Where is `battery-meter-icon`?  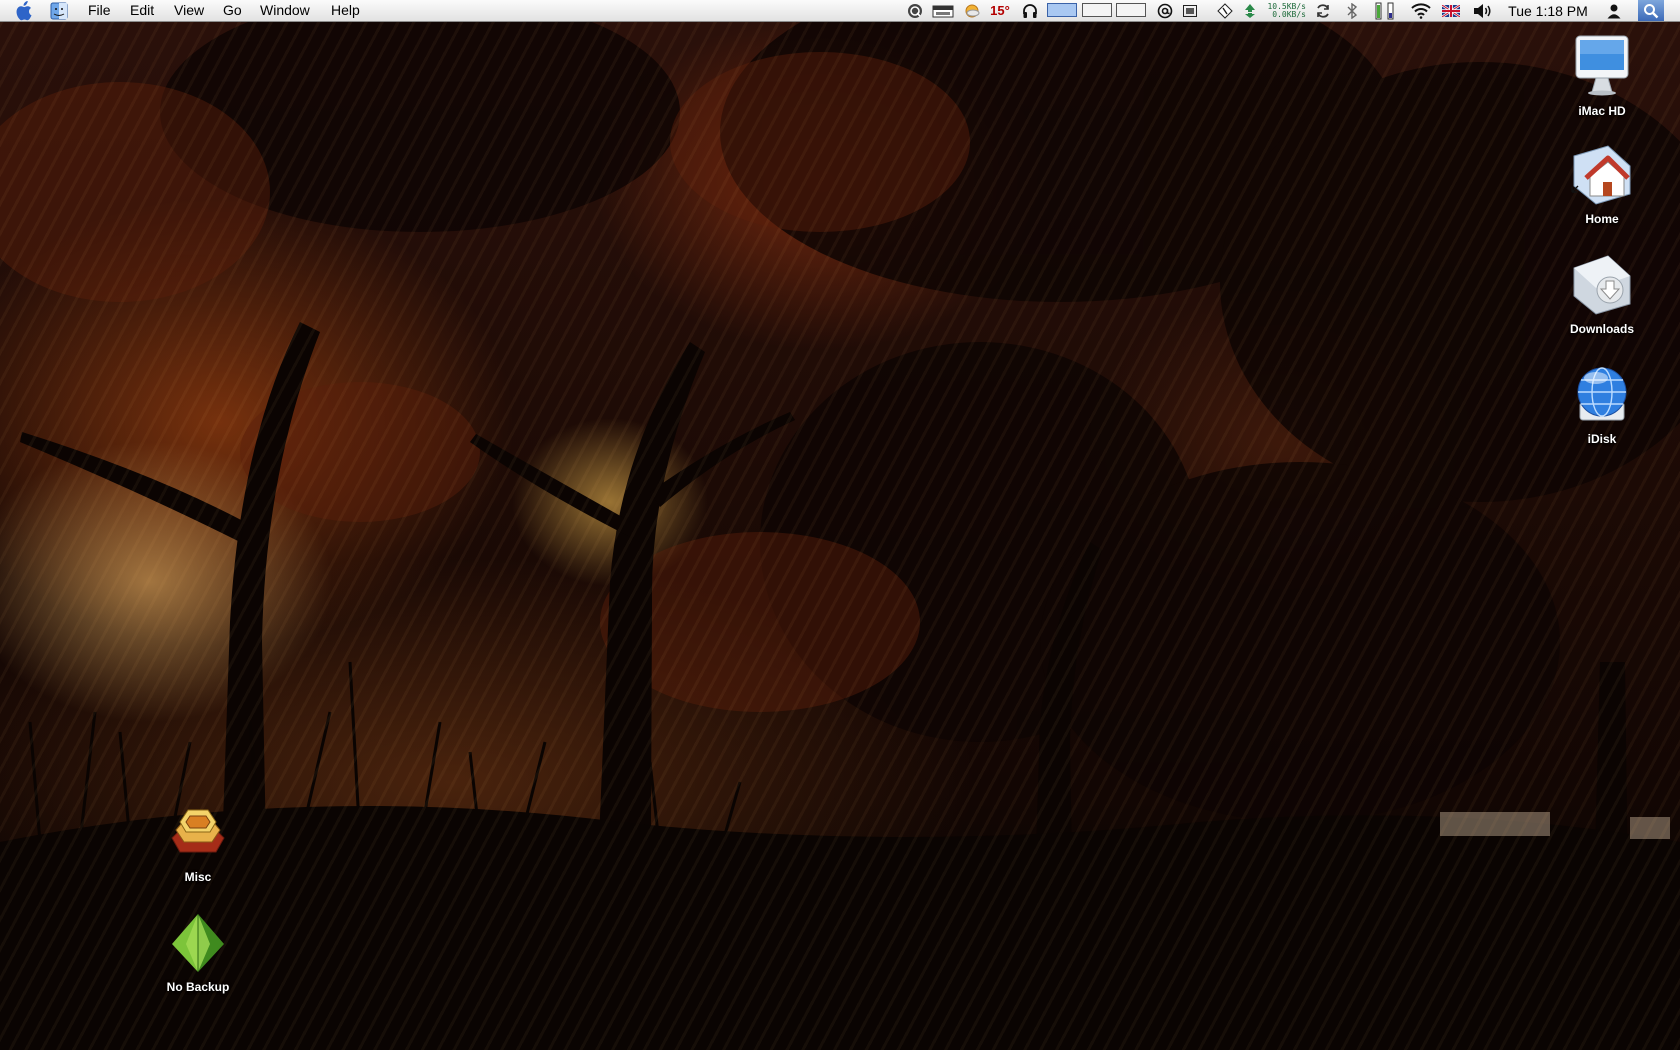
battery-meter-icon is located at coordinates (1385, 10).